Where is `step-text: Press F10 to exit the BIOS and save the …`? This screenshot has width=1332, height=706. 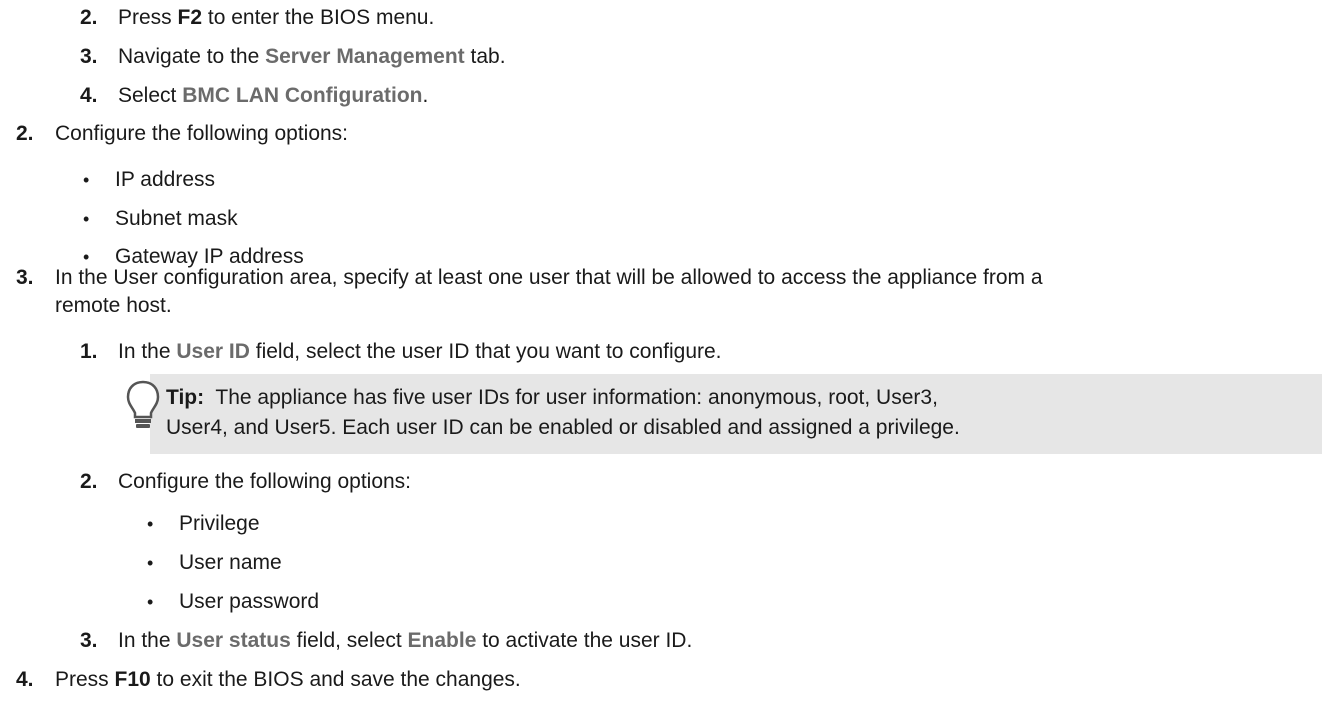 step-text: Press F10 to exit the BIOS and save the … is located at coordinates (288, 679).